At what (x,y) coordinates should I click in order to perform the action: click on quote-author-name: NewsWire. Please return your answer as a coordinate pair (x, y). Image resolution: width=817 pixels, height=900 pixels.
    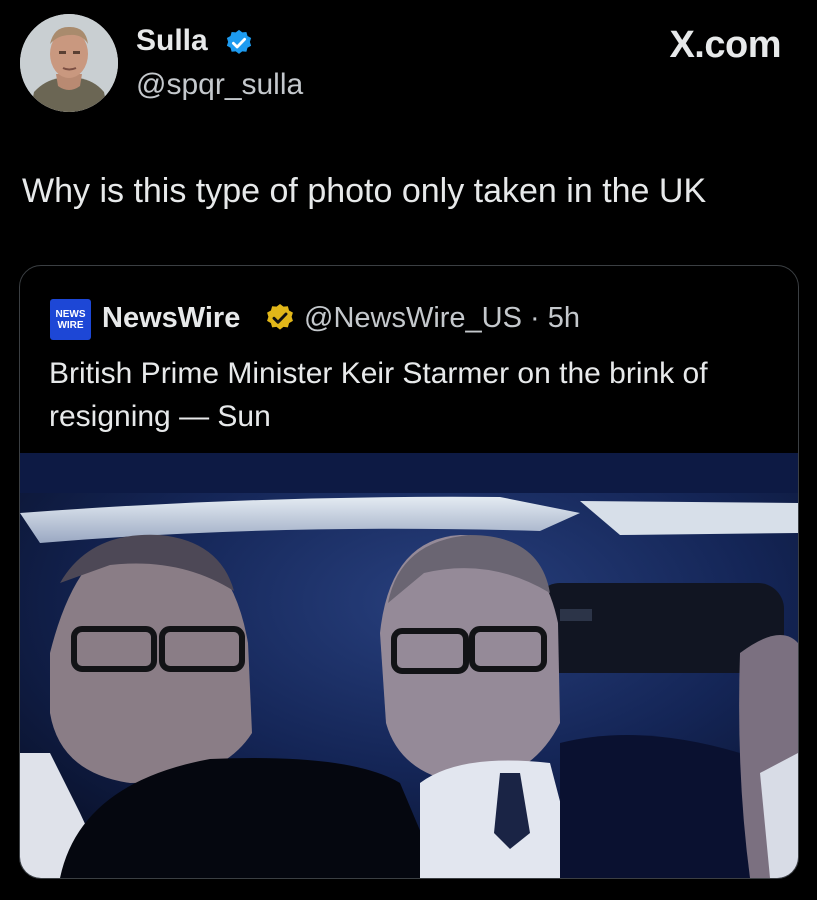
    Looking at the image, I should click on (171, 318).